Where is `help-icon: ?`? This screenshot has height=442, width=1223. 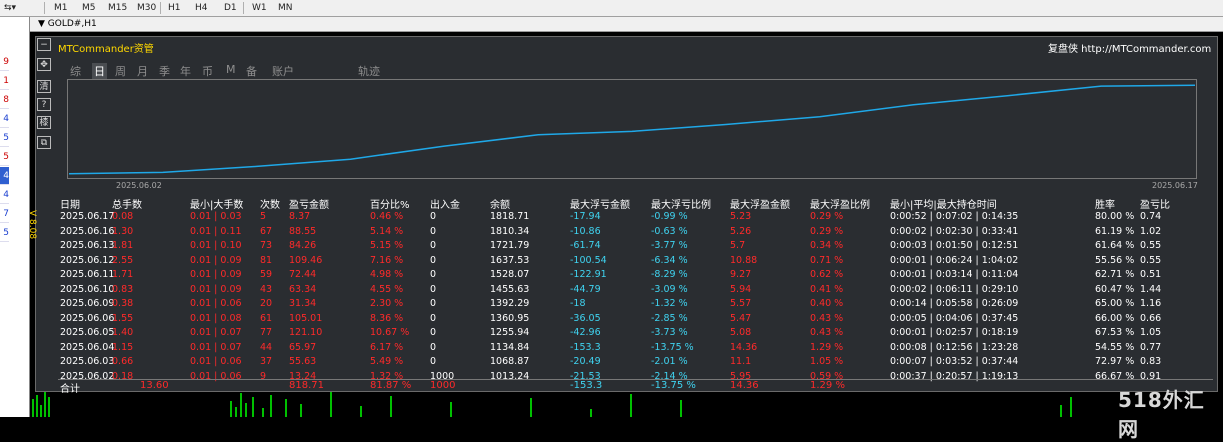 help-icon: ? is located at coordinates (44, 104).